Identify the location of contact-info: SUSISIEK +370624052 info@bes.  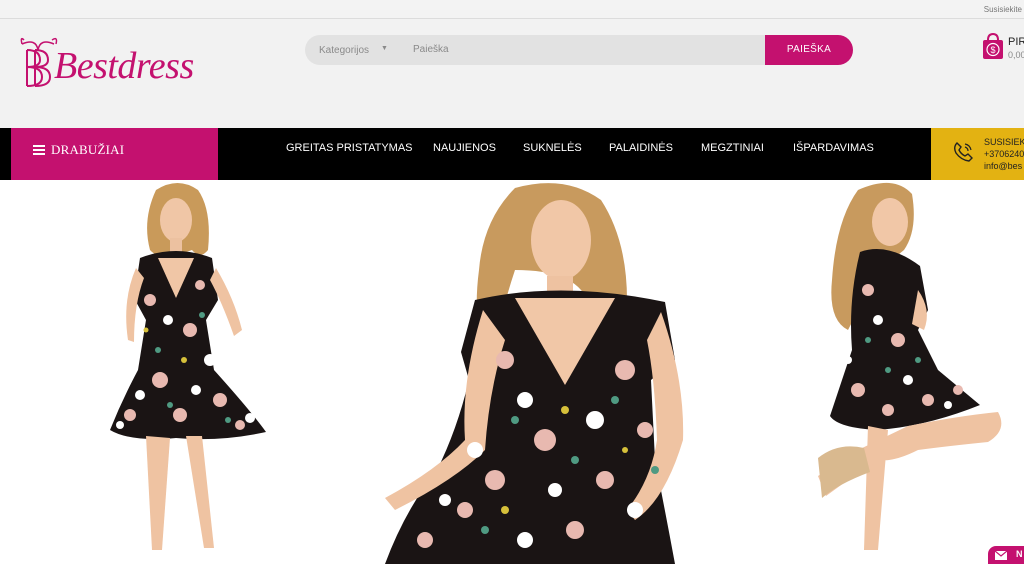
(977, 154).